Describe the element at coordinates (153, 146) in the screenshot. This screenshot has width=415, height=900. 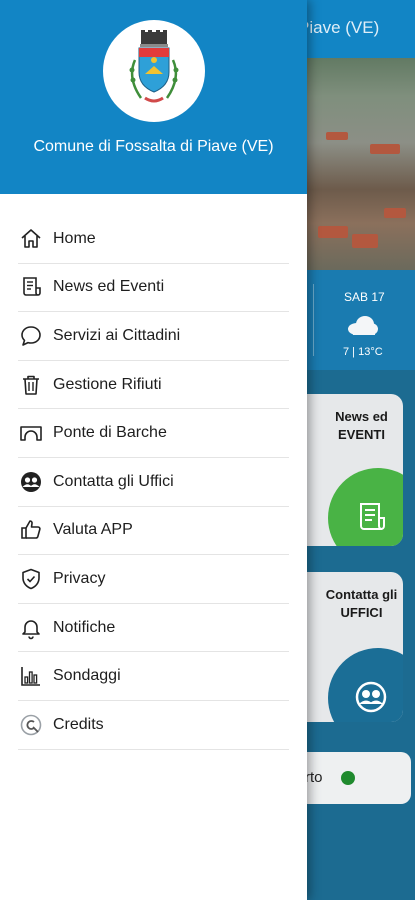
I see `municipality-name: Comune di Fossalta di Piave (VE)` at that location.